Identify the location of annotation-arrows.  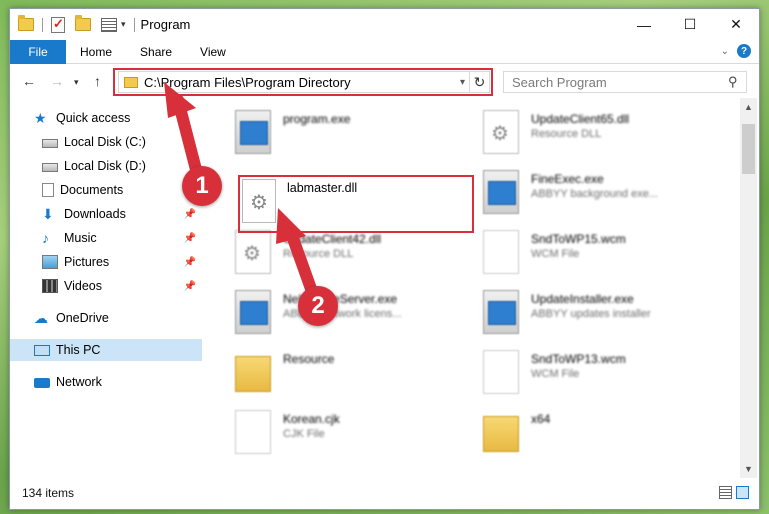
(242, 194).